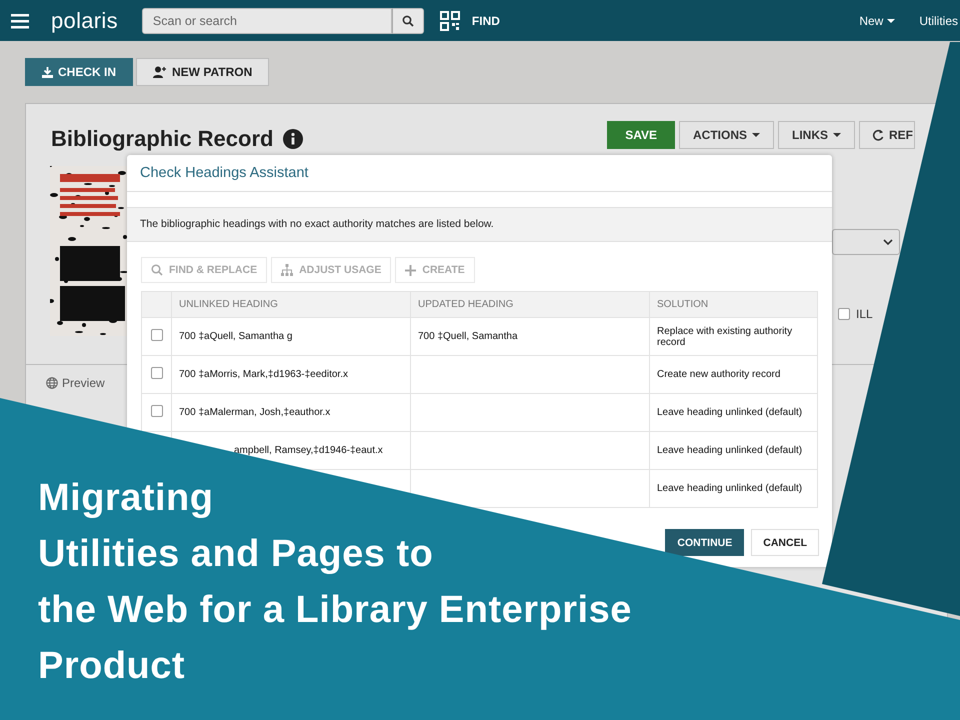  I want to click on chevron-down-icon, so click(888, 242).